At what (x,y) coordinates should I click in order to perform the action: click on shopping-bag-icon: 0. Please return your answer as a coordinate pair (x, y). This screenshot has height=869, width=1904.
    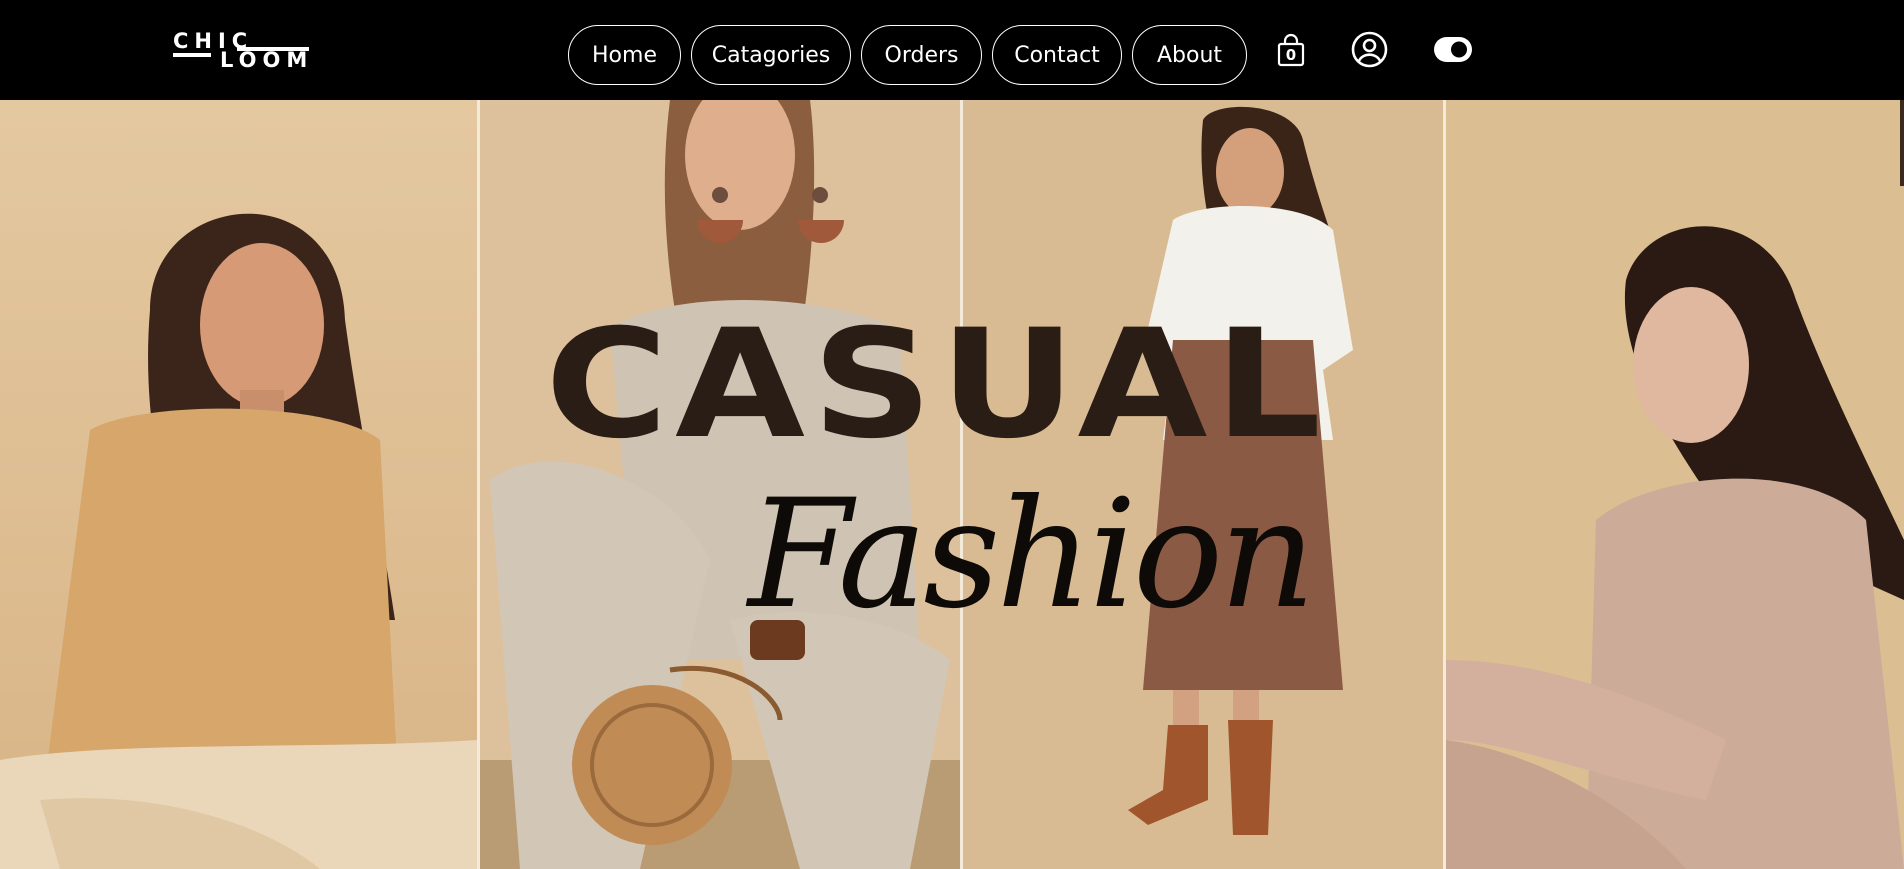
    Looking at the image, I should click on (1291, 50).